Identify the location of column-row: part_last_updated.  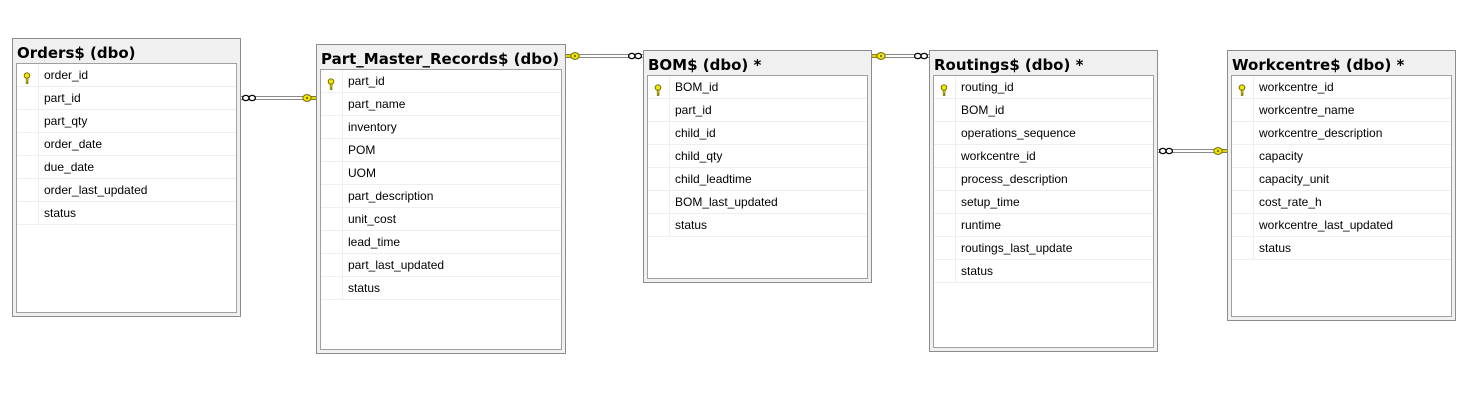
(441, 265).